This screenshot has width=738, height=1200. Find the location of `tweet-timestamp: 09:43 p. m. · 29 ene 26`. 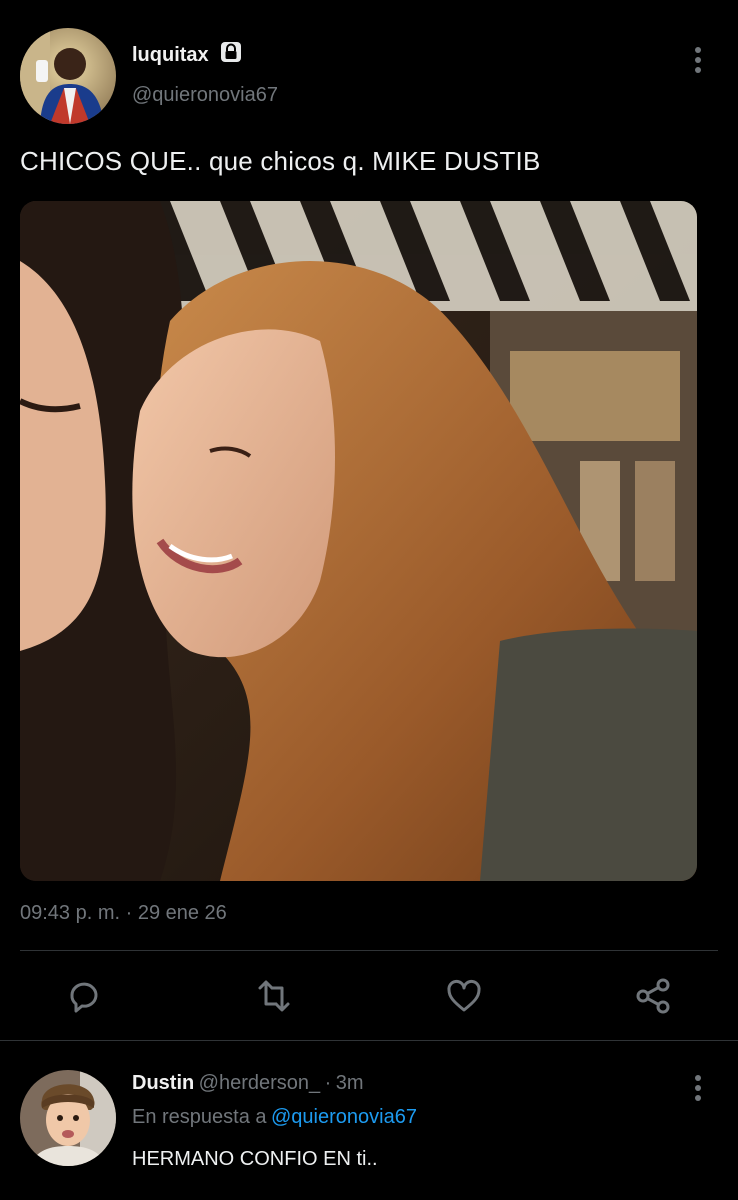

tweet-timestamp: 09:43 p. m. · 29 ene 26 is located at coordinates (123, 913).